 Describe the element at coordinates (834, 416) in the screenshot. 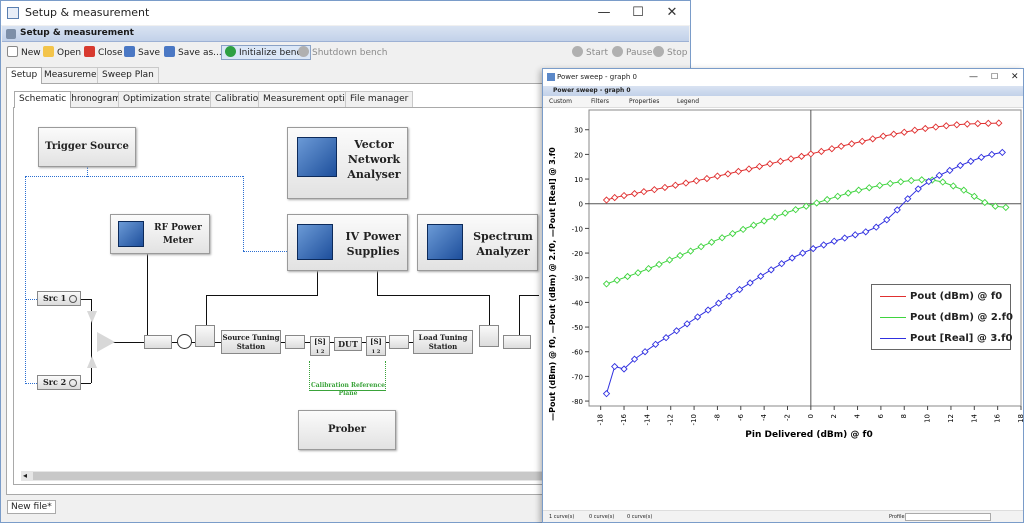

I see `x-tick-label: 2` at that location.